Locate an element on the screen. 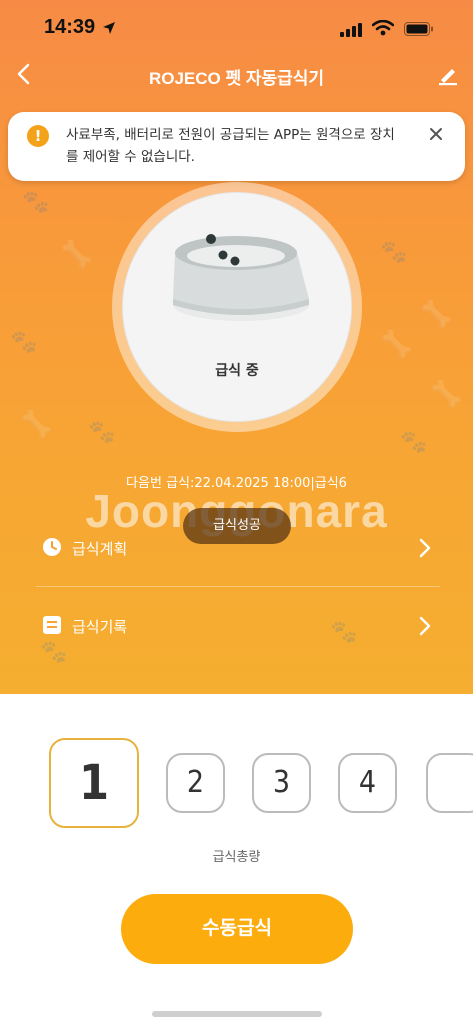  portion-option-2: 2 is located at coordinates (195, 783).